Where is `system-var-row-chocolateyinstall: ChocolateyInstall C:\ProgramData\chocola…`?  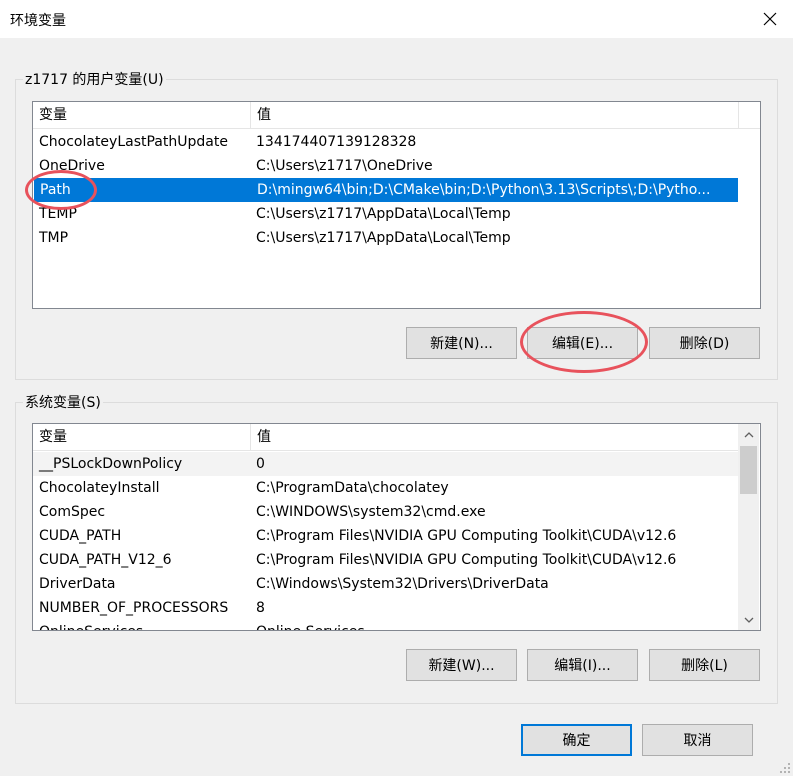
system-var-row-chocolateyinstall: ChocolateyInstall C:\ProgramData\chocola… is located at coordinates (385, 488).